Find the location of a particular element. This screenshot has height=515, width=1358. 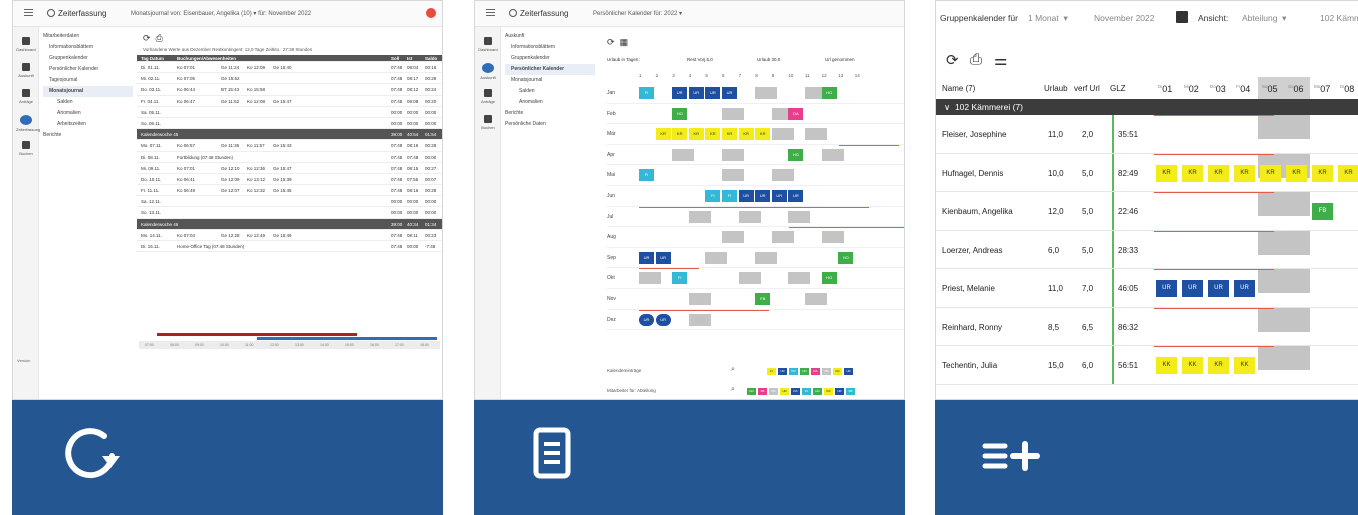

day-column-header: So06 is located at coordinates (1296, 89).